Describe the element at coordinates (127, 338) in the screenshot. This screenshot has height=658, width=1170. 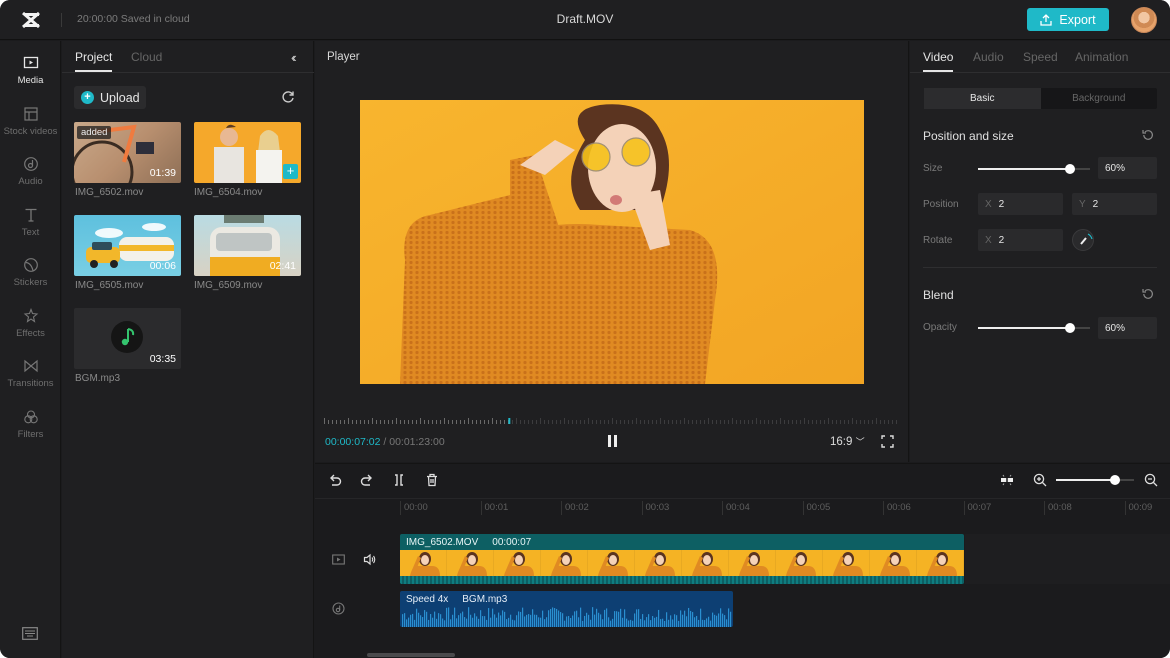
I see `media-thumbnail: 03:35` at that location.